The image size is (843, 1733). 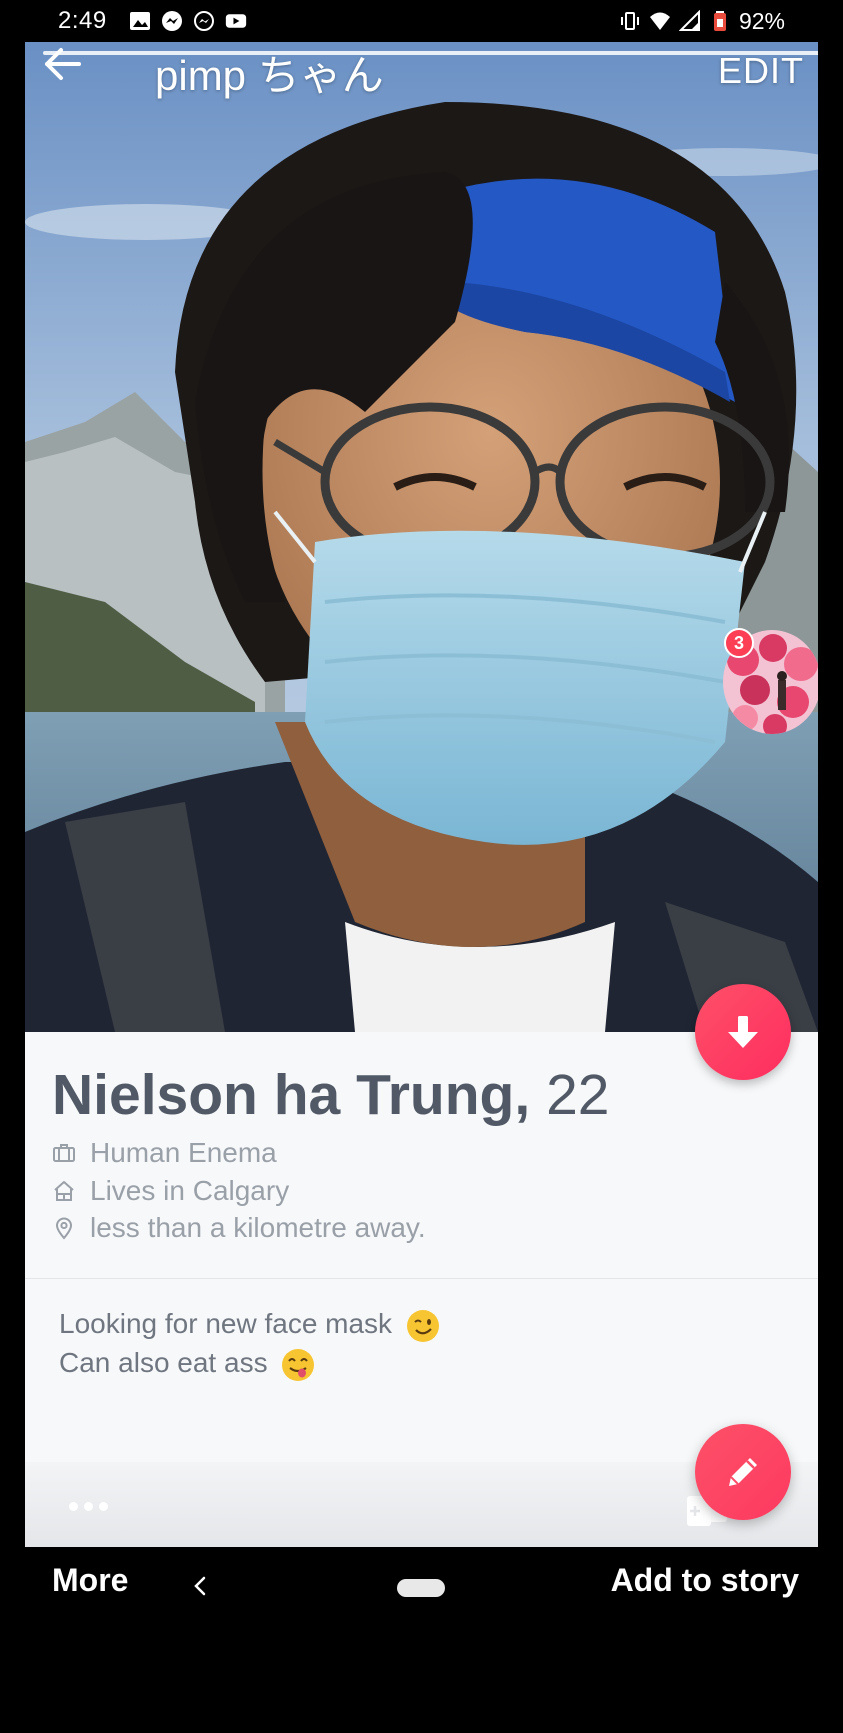 I want to click on home-icon, so click(x=64, y=1191).